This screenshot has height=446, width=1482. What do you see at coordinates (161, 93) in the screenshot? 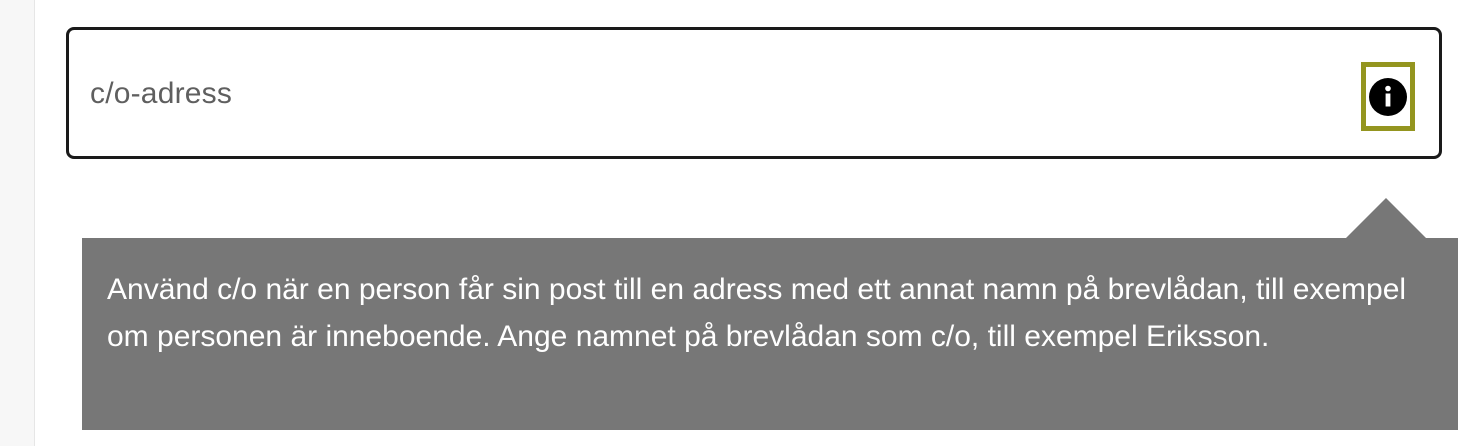
I see `co-address-placeholder: c/o-adress` at bounding box center [161, 93].